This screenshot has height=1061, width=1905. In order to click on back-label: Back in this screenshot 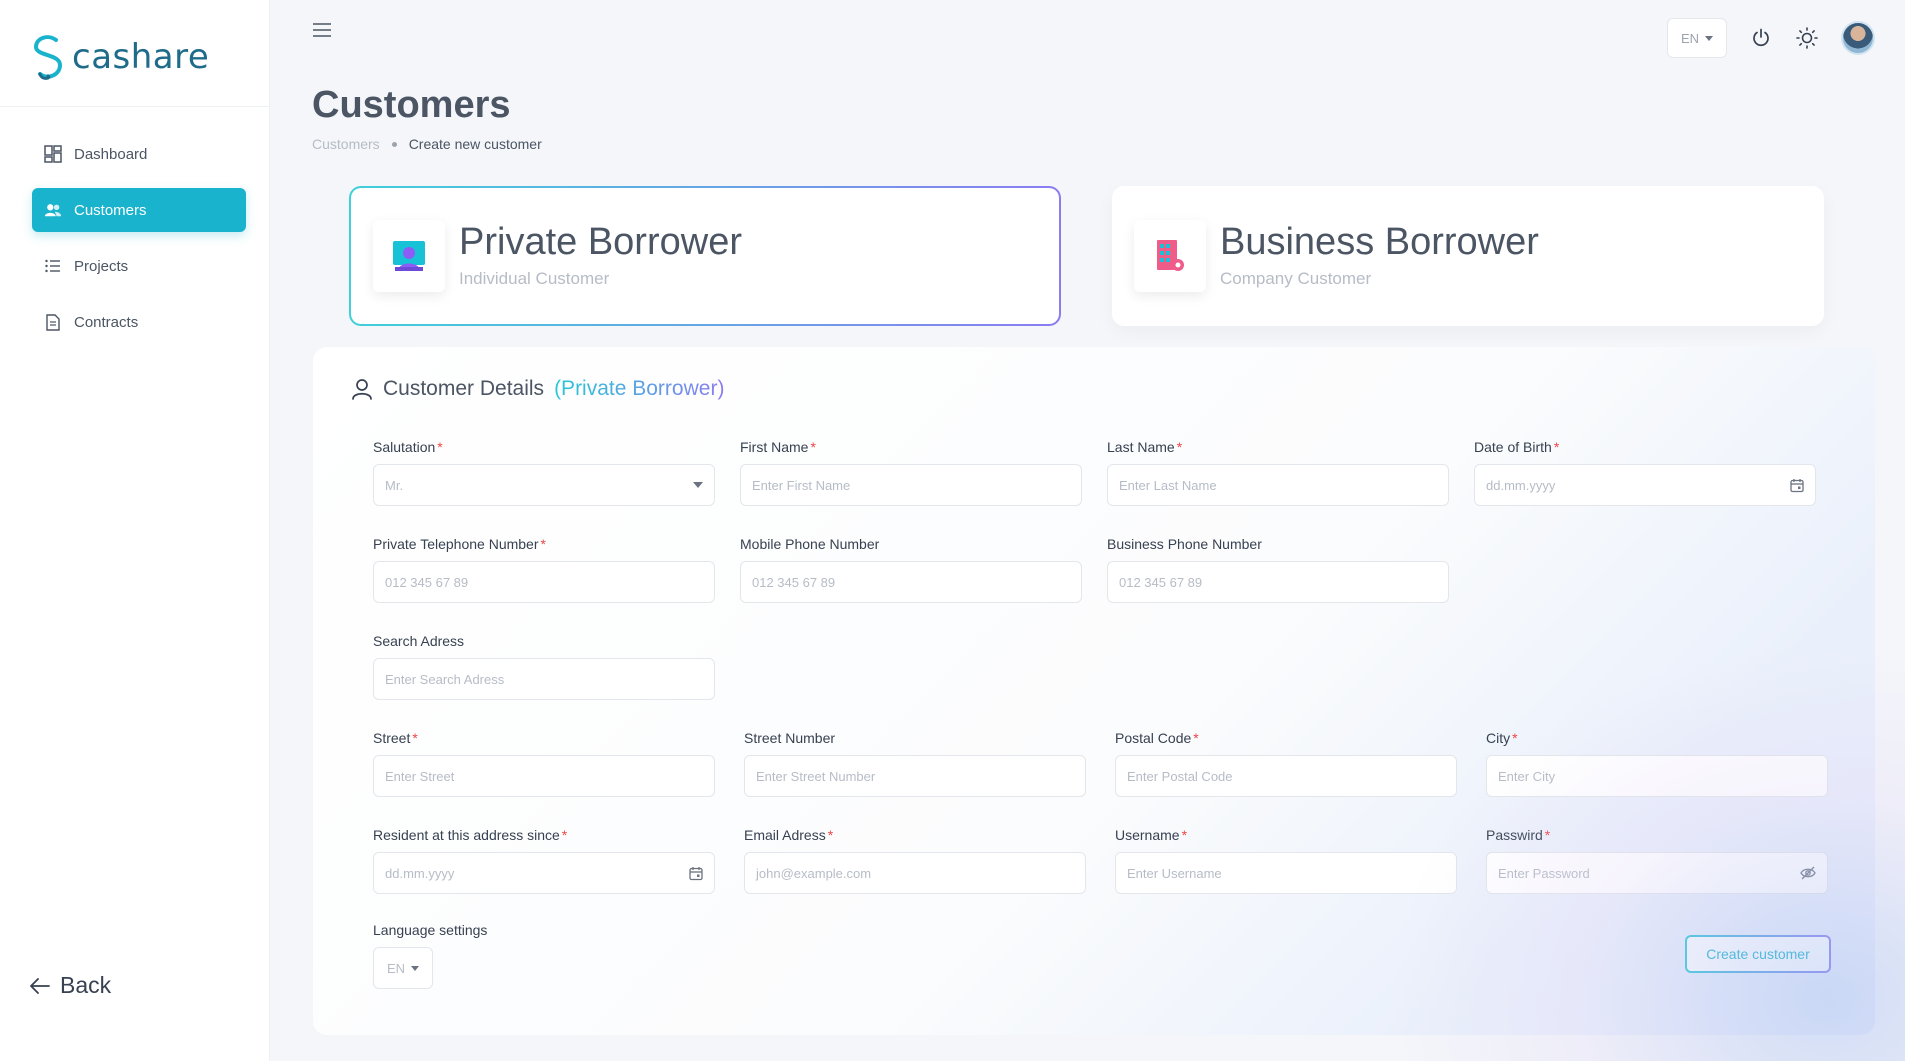, I will do `click(86, 985)`.